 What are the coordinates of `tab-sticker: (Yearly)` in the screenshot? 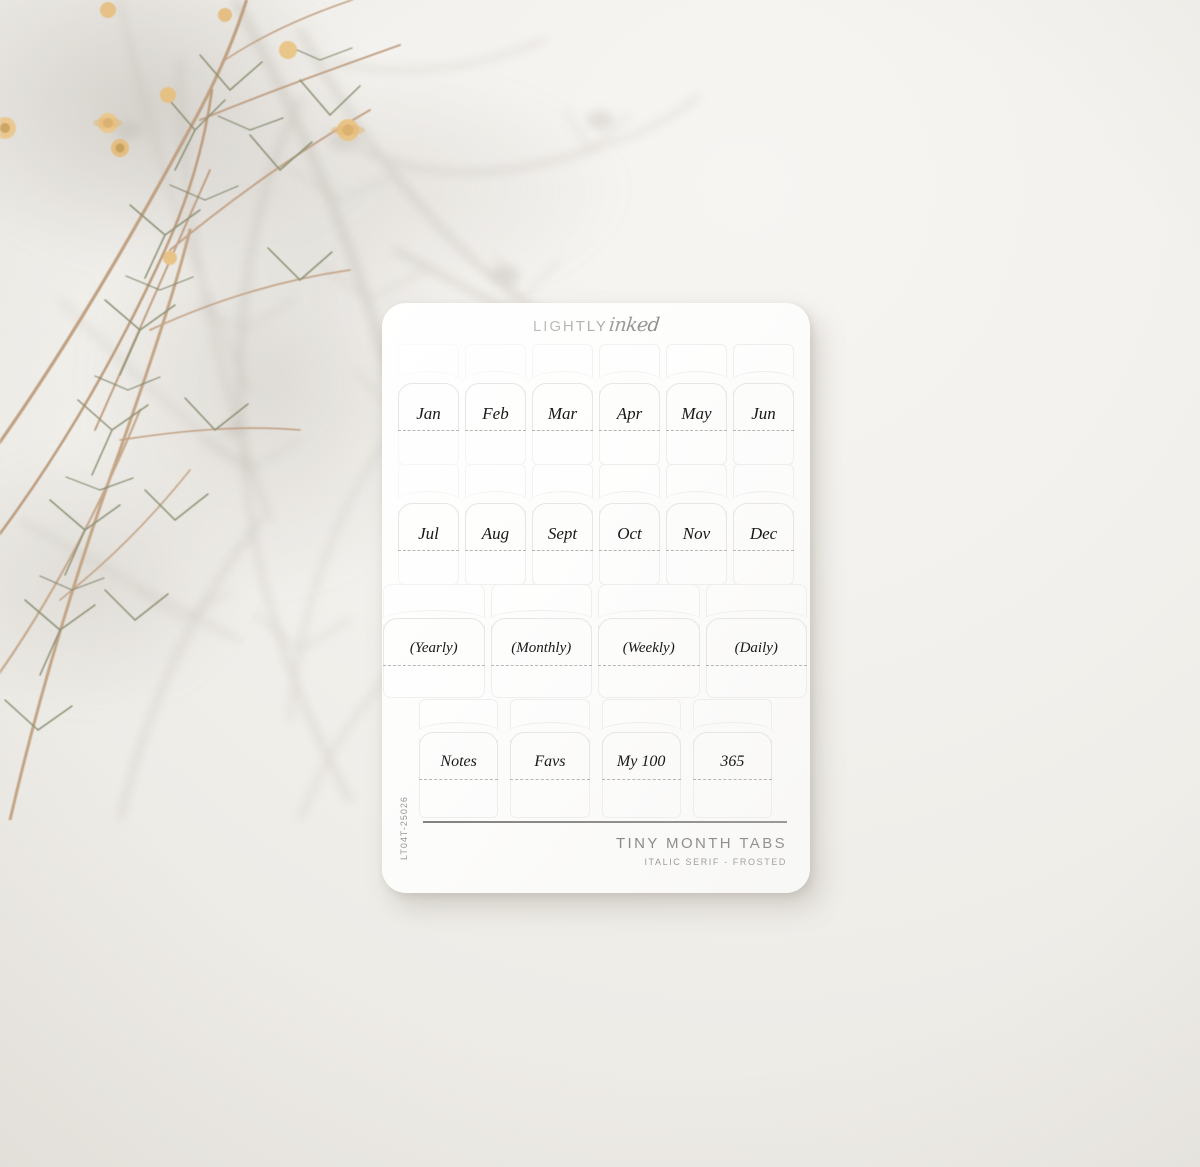 It's located at (434, 641).